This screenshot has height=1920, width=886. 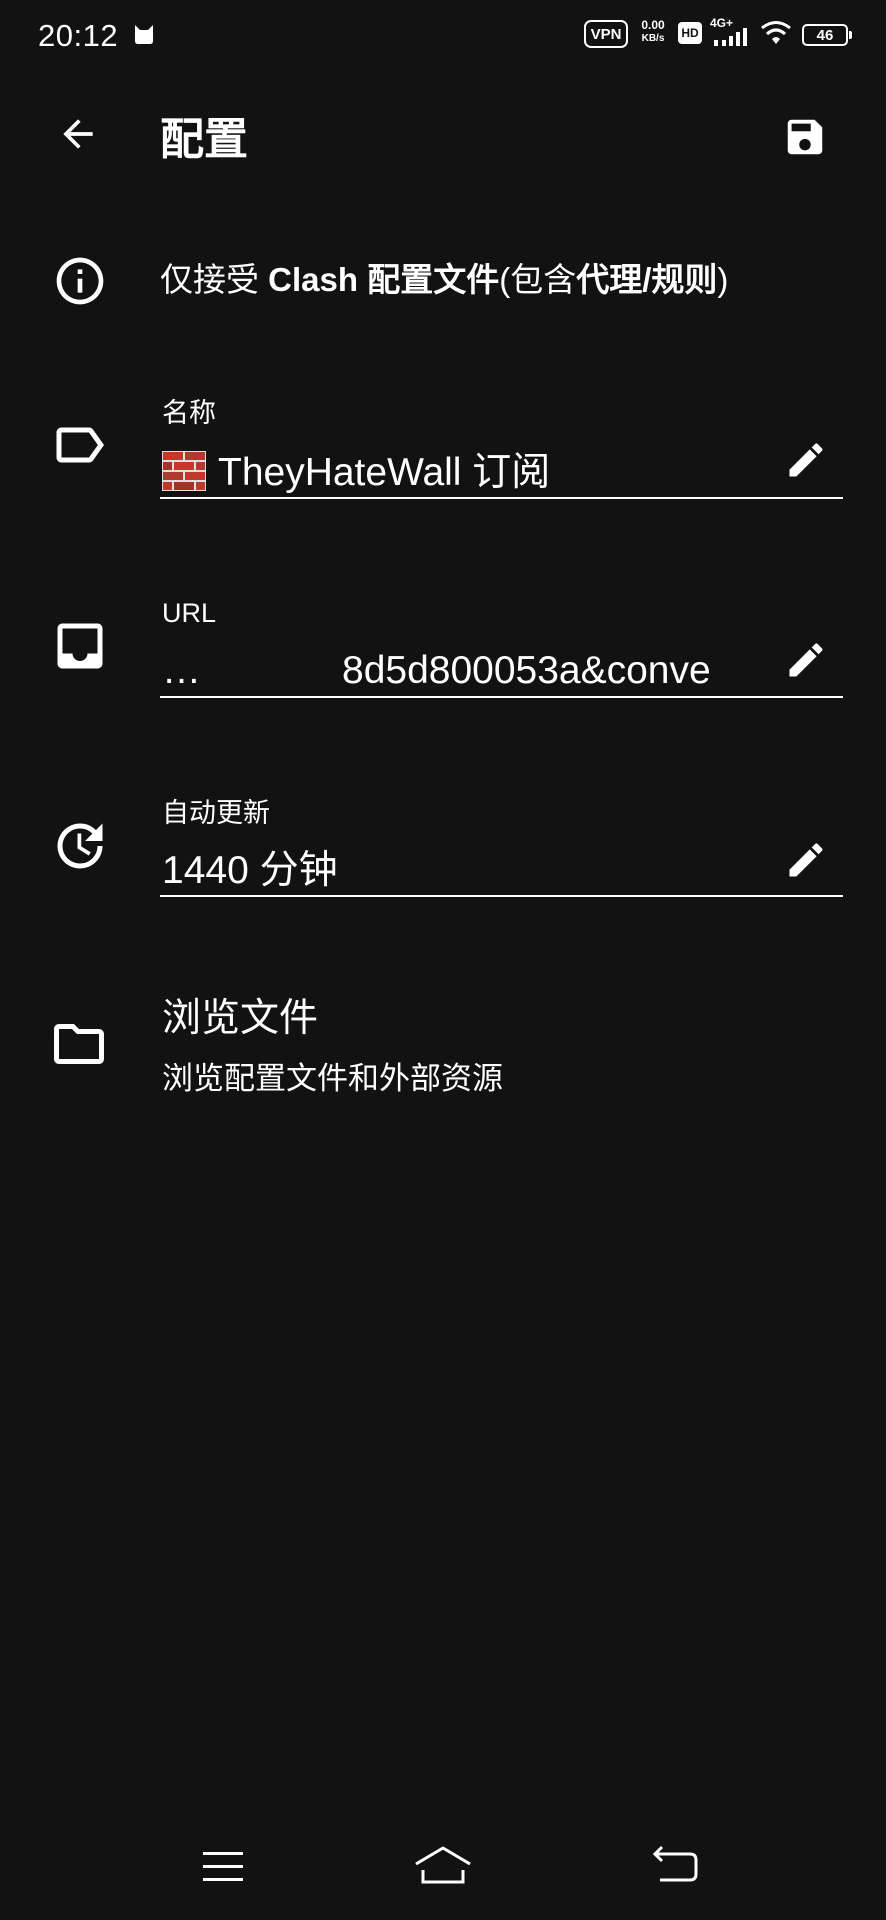 What do you see at coordinates (240, 1018) in the screenshot?
I see `browse-files-title: 浏览文件` at bounding box center [240, 1018].